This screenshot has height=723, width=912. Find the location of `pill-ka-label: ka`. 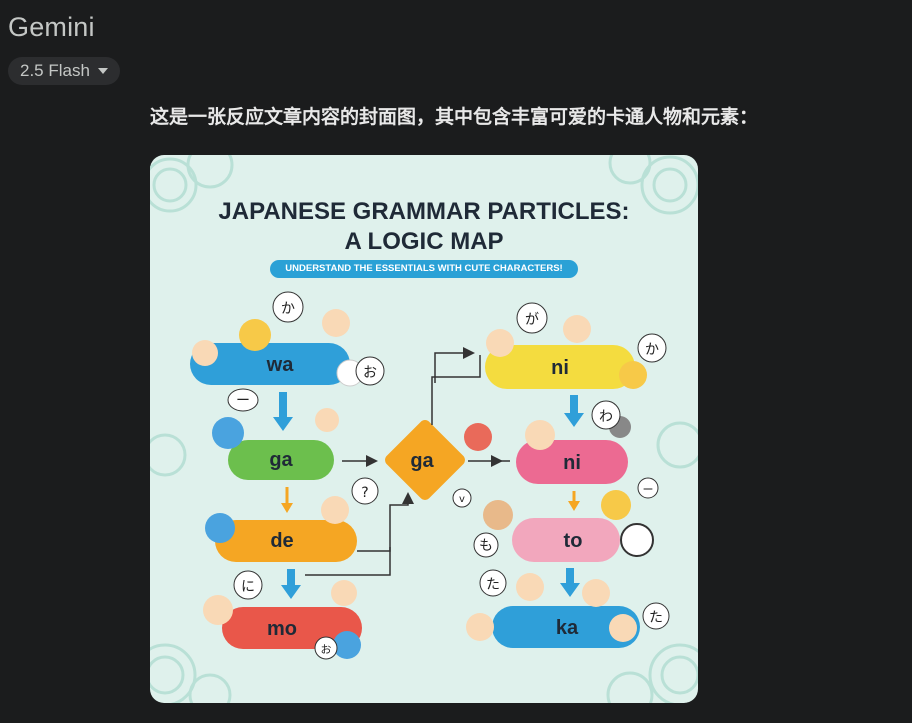

pill-ka-label: ka is located at coordinates (567, 628).